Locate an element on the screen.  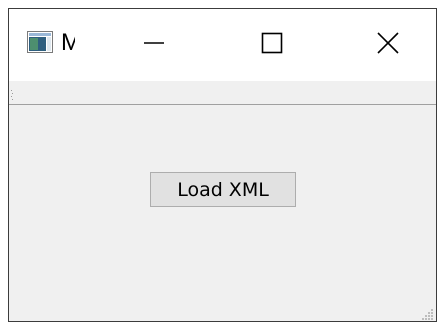
minimize-button is located at coordinates (154, 45).